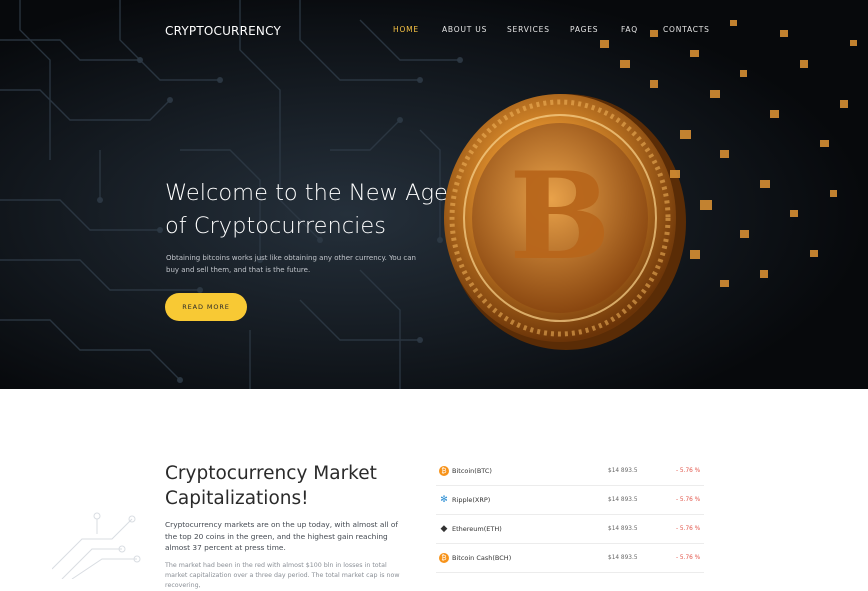 The image size is (868, 591). I want to click on nav-item-contacts: CONTACTS, so click(686, 29).